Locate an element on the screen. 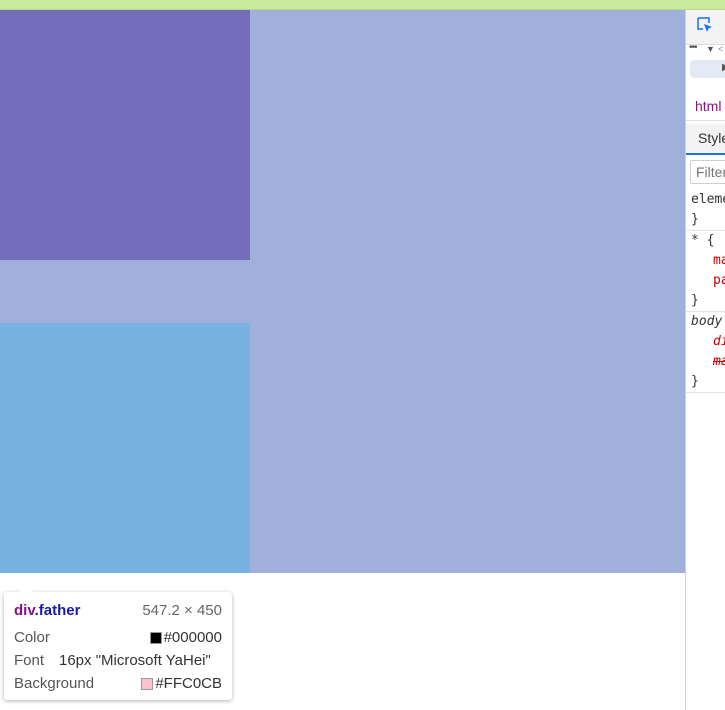 The width and height of the screenshot is (725, 710). dropdown-arrow-icon: ▼ is located at coordinates (710, 49).